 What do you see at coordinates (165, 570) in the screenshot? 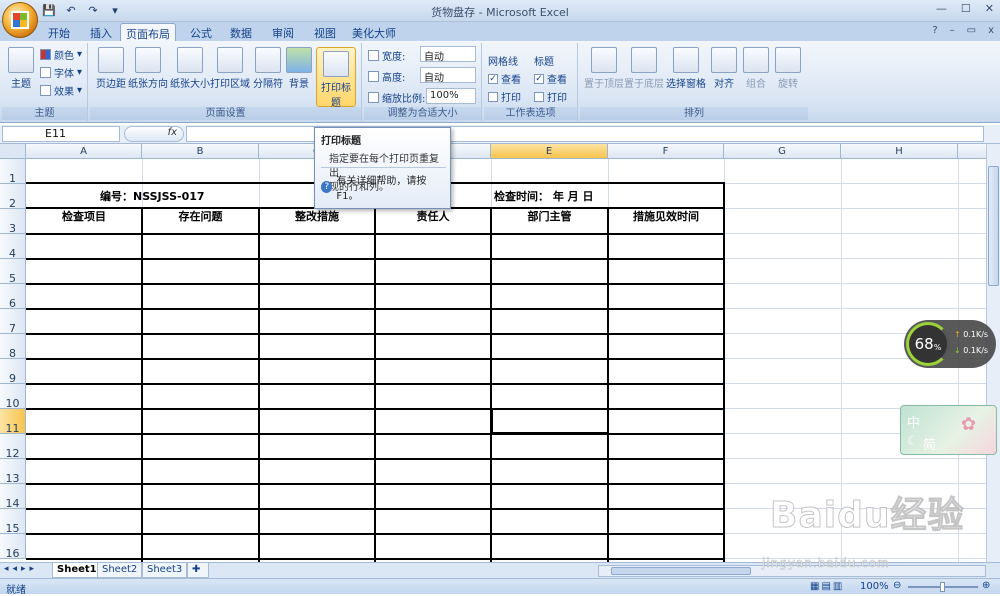
I see `sheet-tab: Sheet3` at bounding box center [165, 570].